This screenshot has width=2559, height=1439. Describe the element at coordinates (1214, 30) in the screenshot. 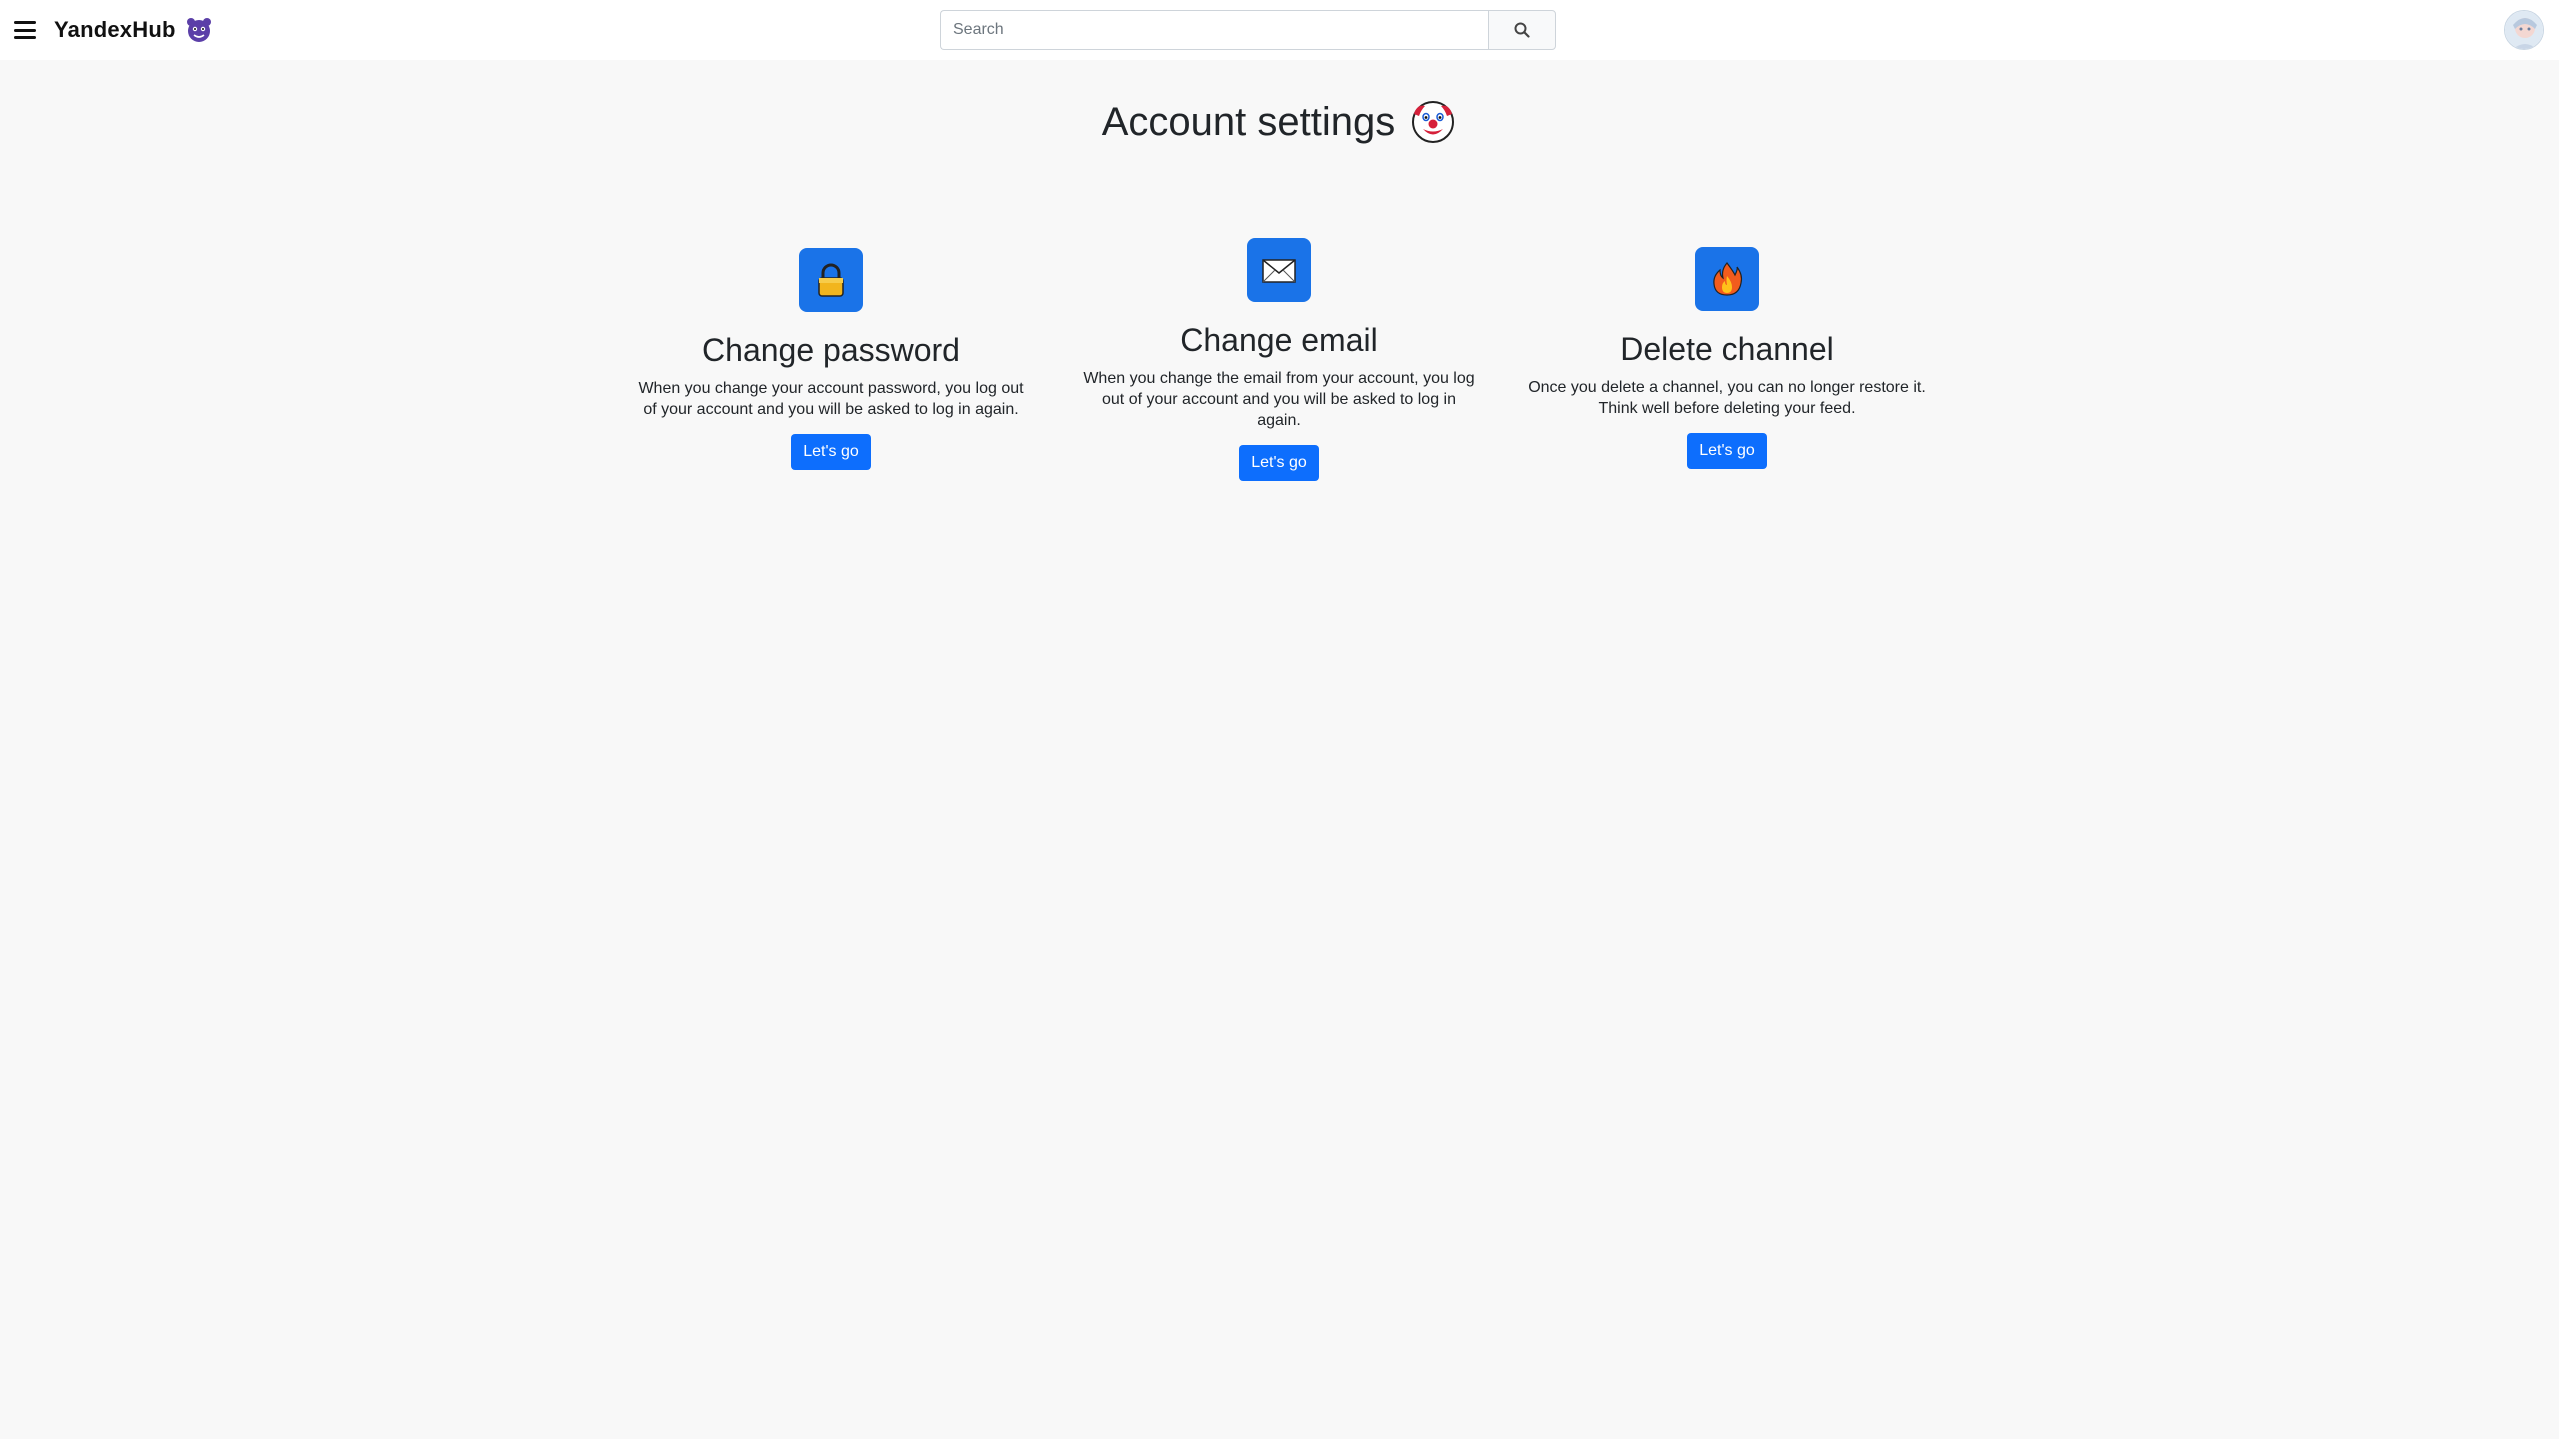

I see `search-input` at that location.